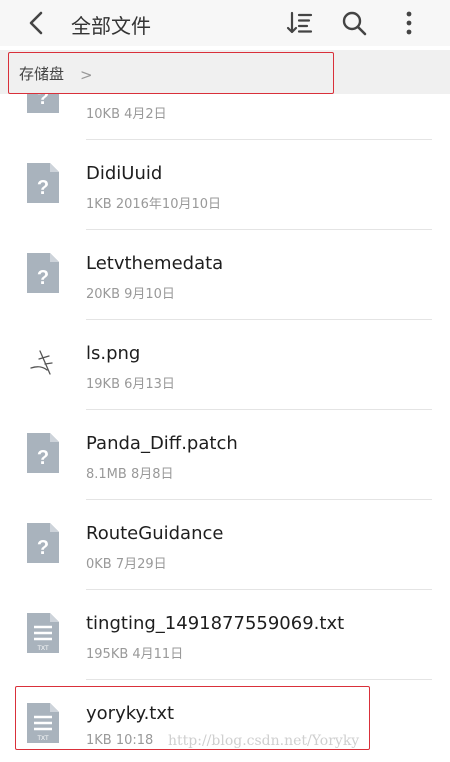  What do you see at coordinates (154, 204) in the screenshot?
I see `file-meta: 1KB 2016年10月10日` at bounding box center [154, 204].